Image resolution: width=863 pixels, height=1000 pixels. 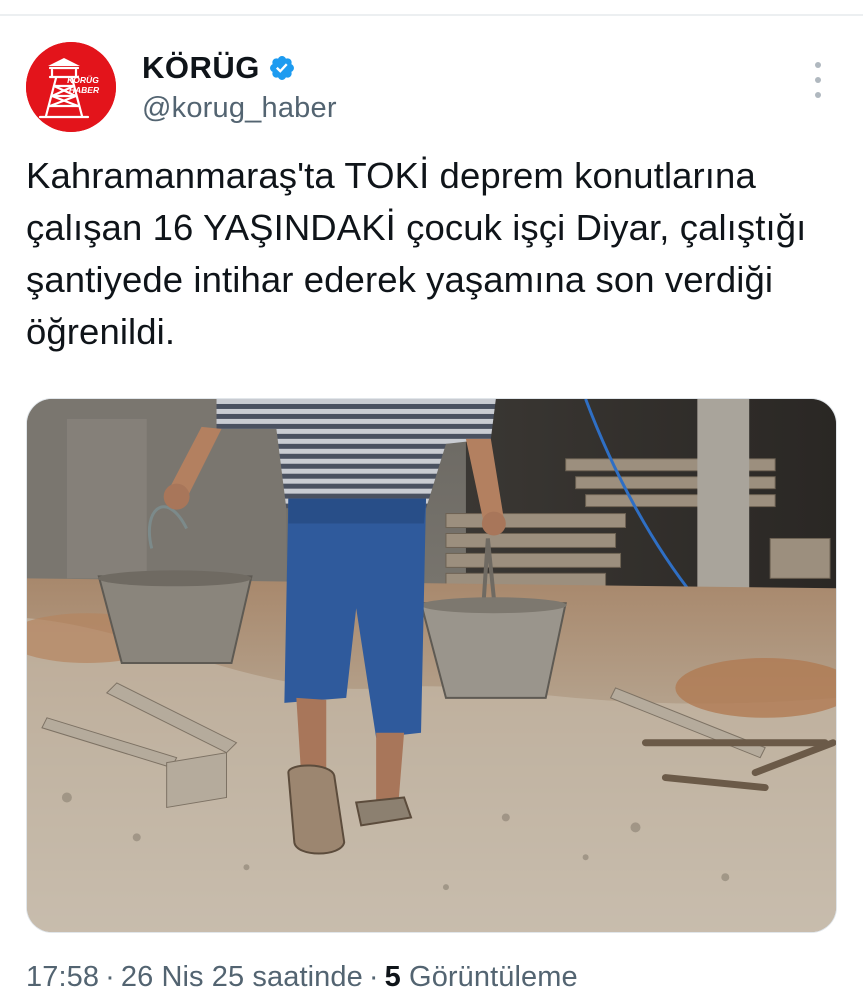 What do you see at coordinates (239, 108) in the screenshot?
I see `account-handle: @korug_haber` at bounding box center [239, 108].